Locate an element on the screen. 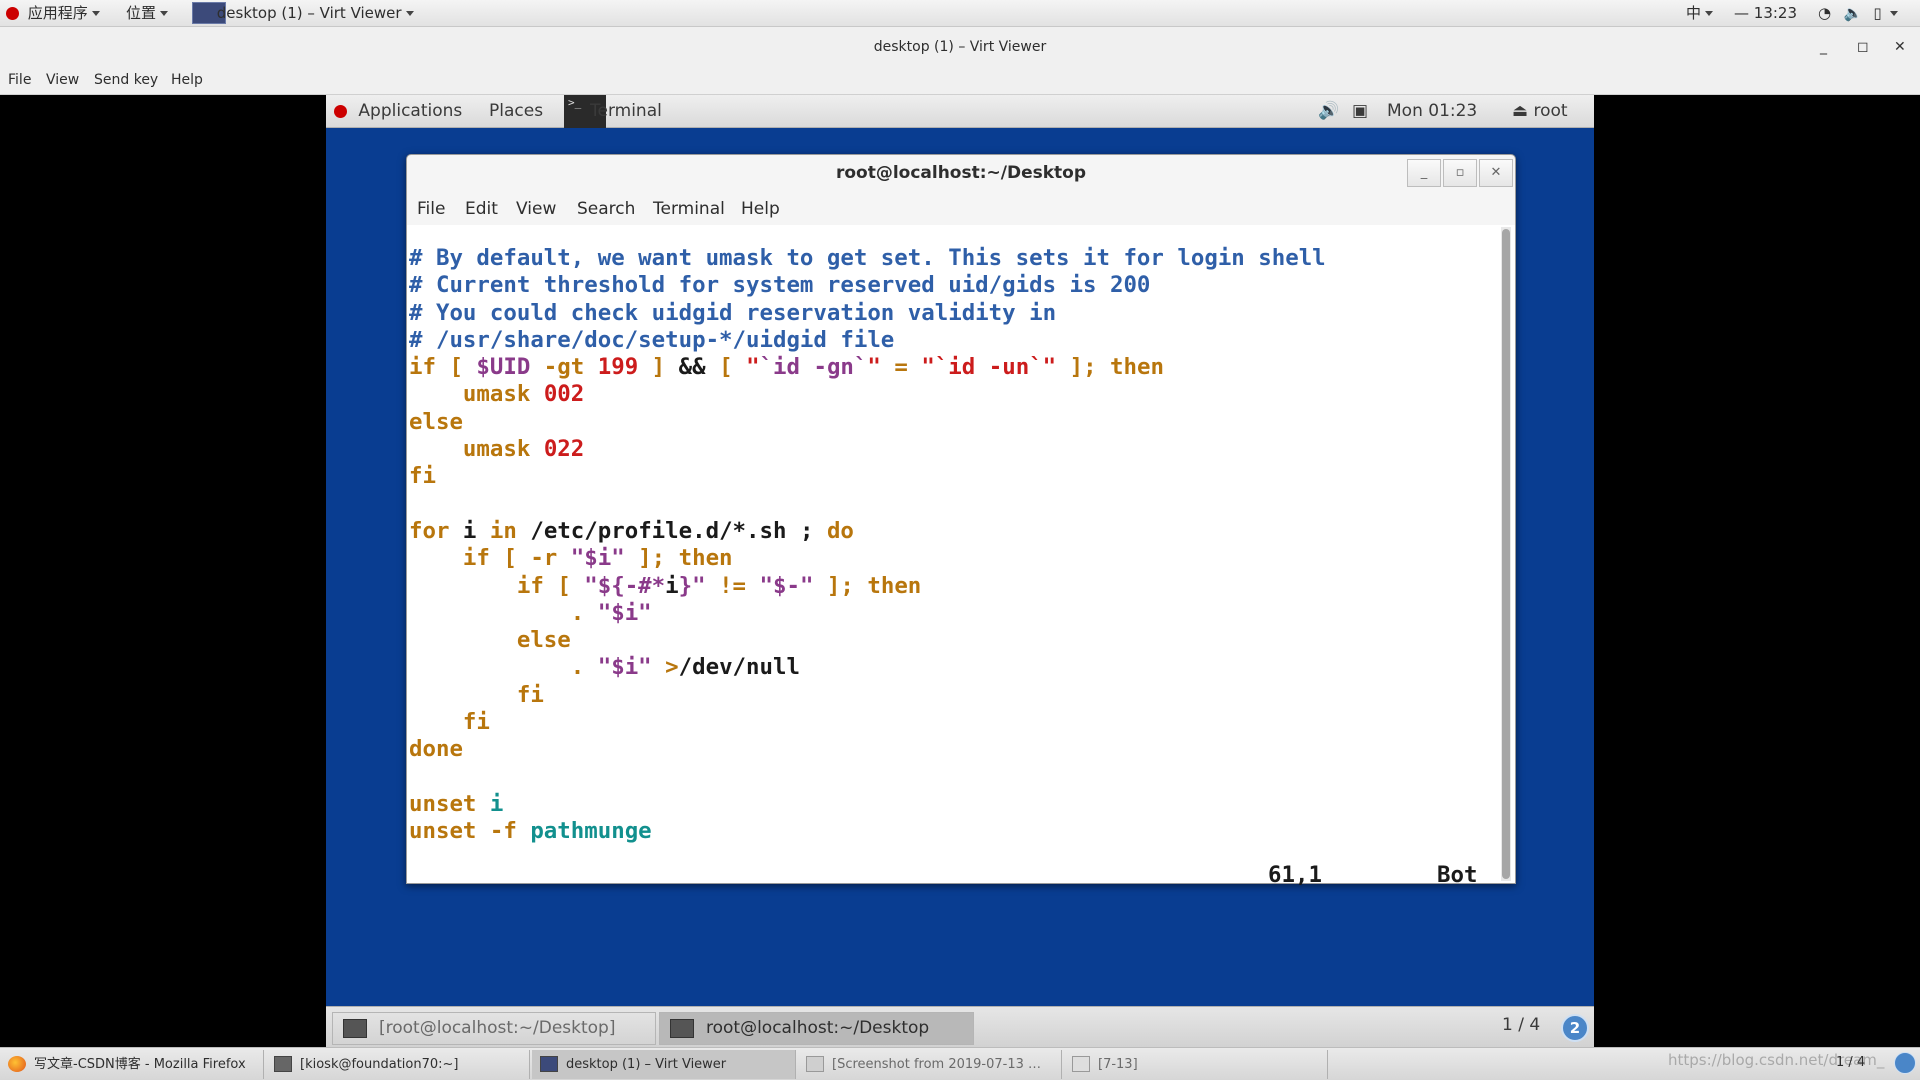  code-line: . "$i" >/dev/null is located at coordinates (867, 667).